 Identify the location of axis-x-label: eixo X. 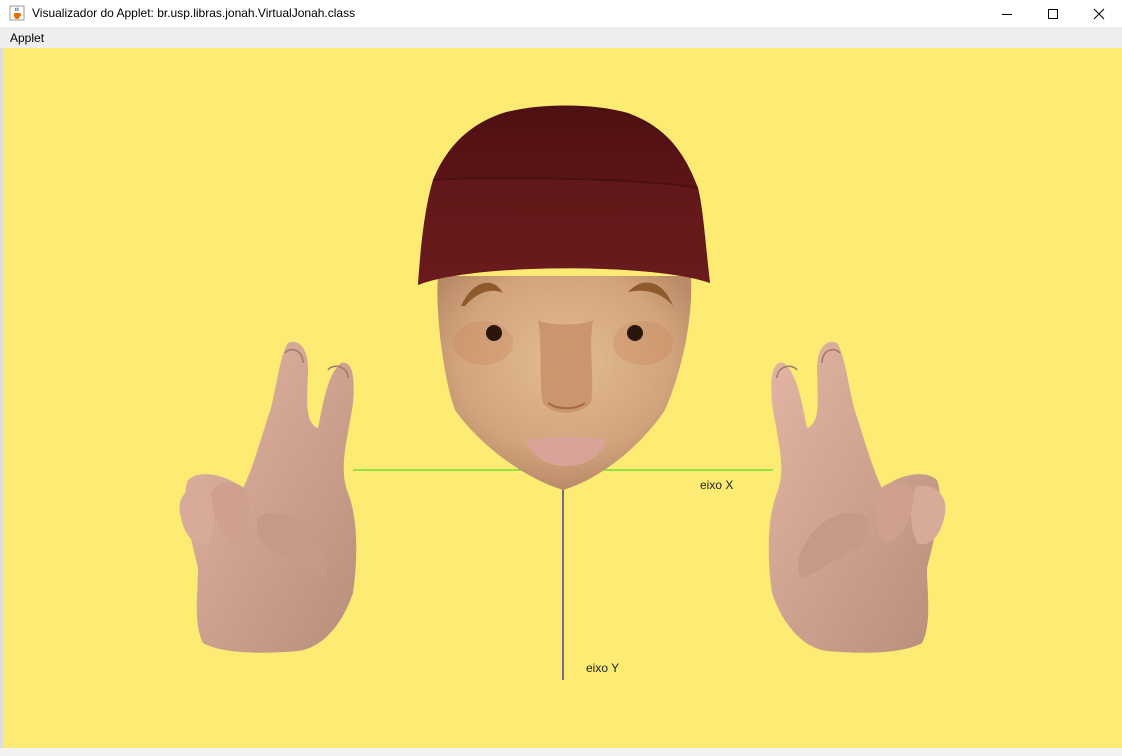
(717, 485).